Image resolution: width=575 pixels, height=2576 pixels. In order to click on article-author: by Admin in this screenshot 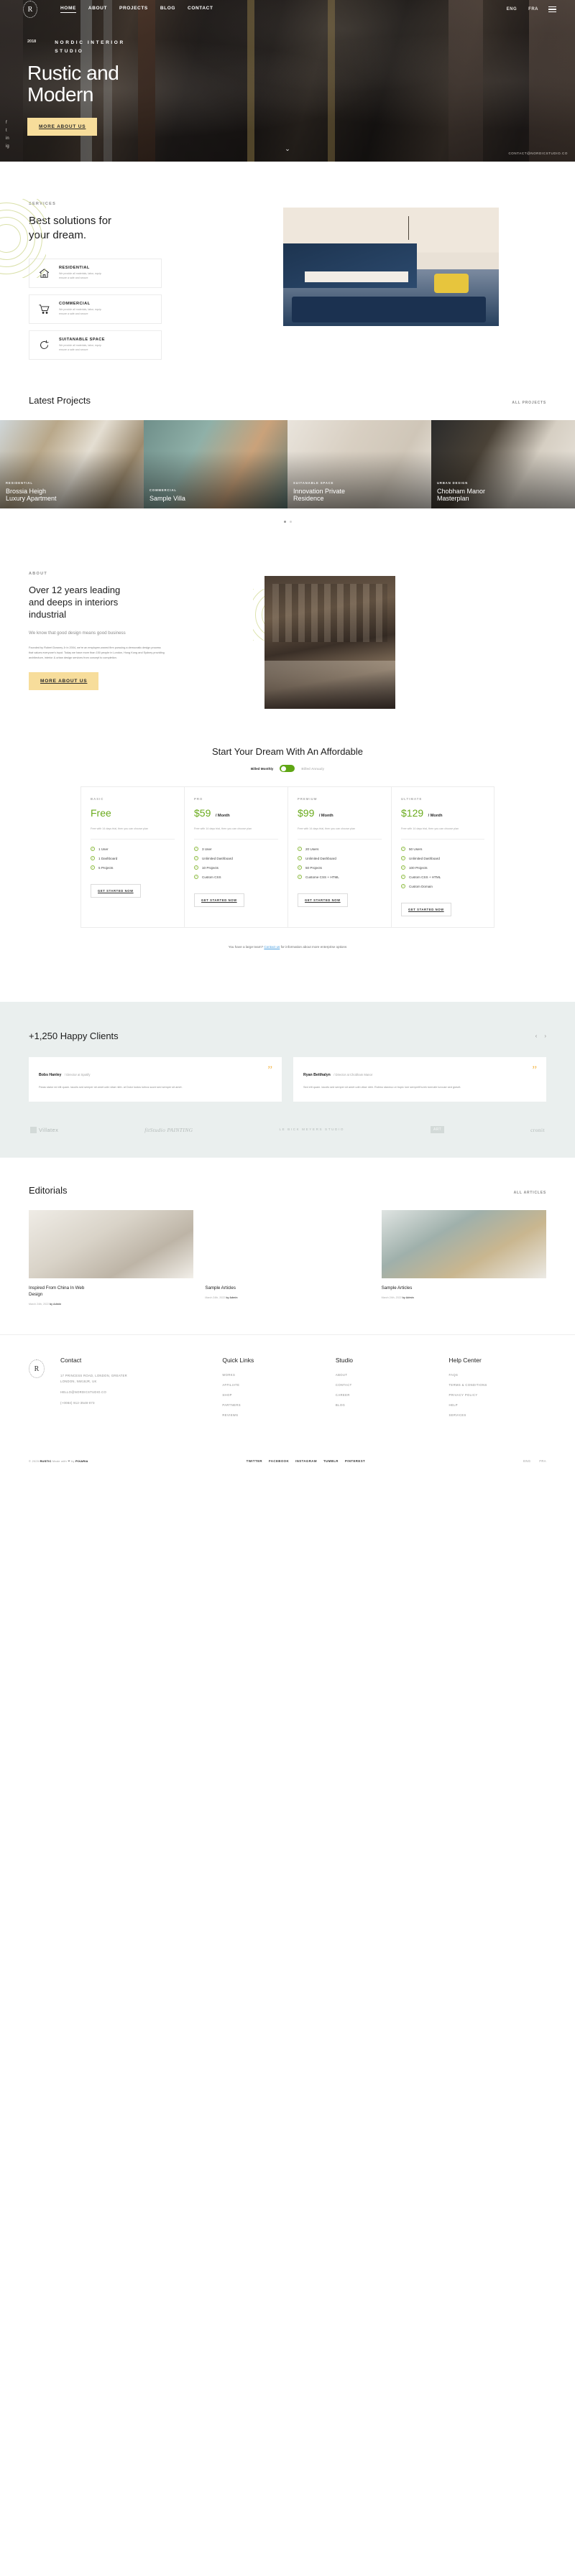, I will do `click(55, 1304)`.